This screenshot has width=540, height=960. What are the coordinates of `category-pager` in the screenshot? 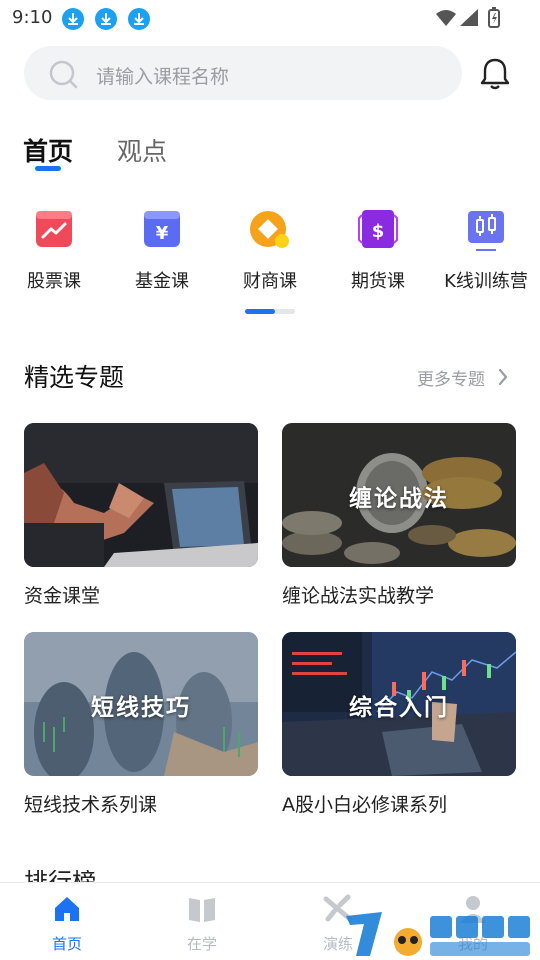 It's located at (270, 311).